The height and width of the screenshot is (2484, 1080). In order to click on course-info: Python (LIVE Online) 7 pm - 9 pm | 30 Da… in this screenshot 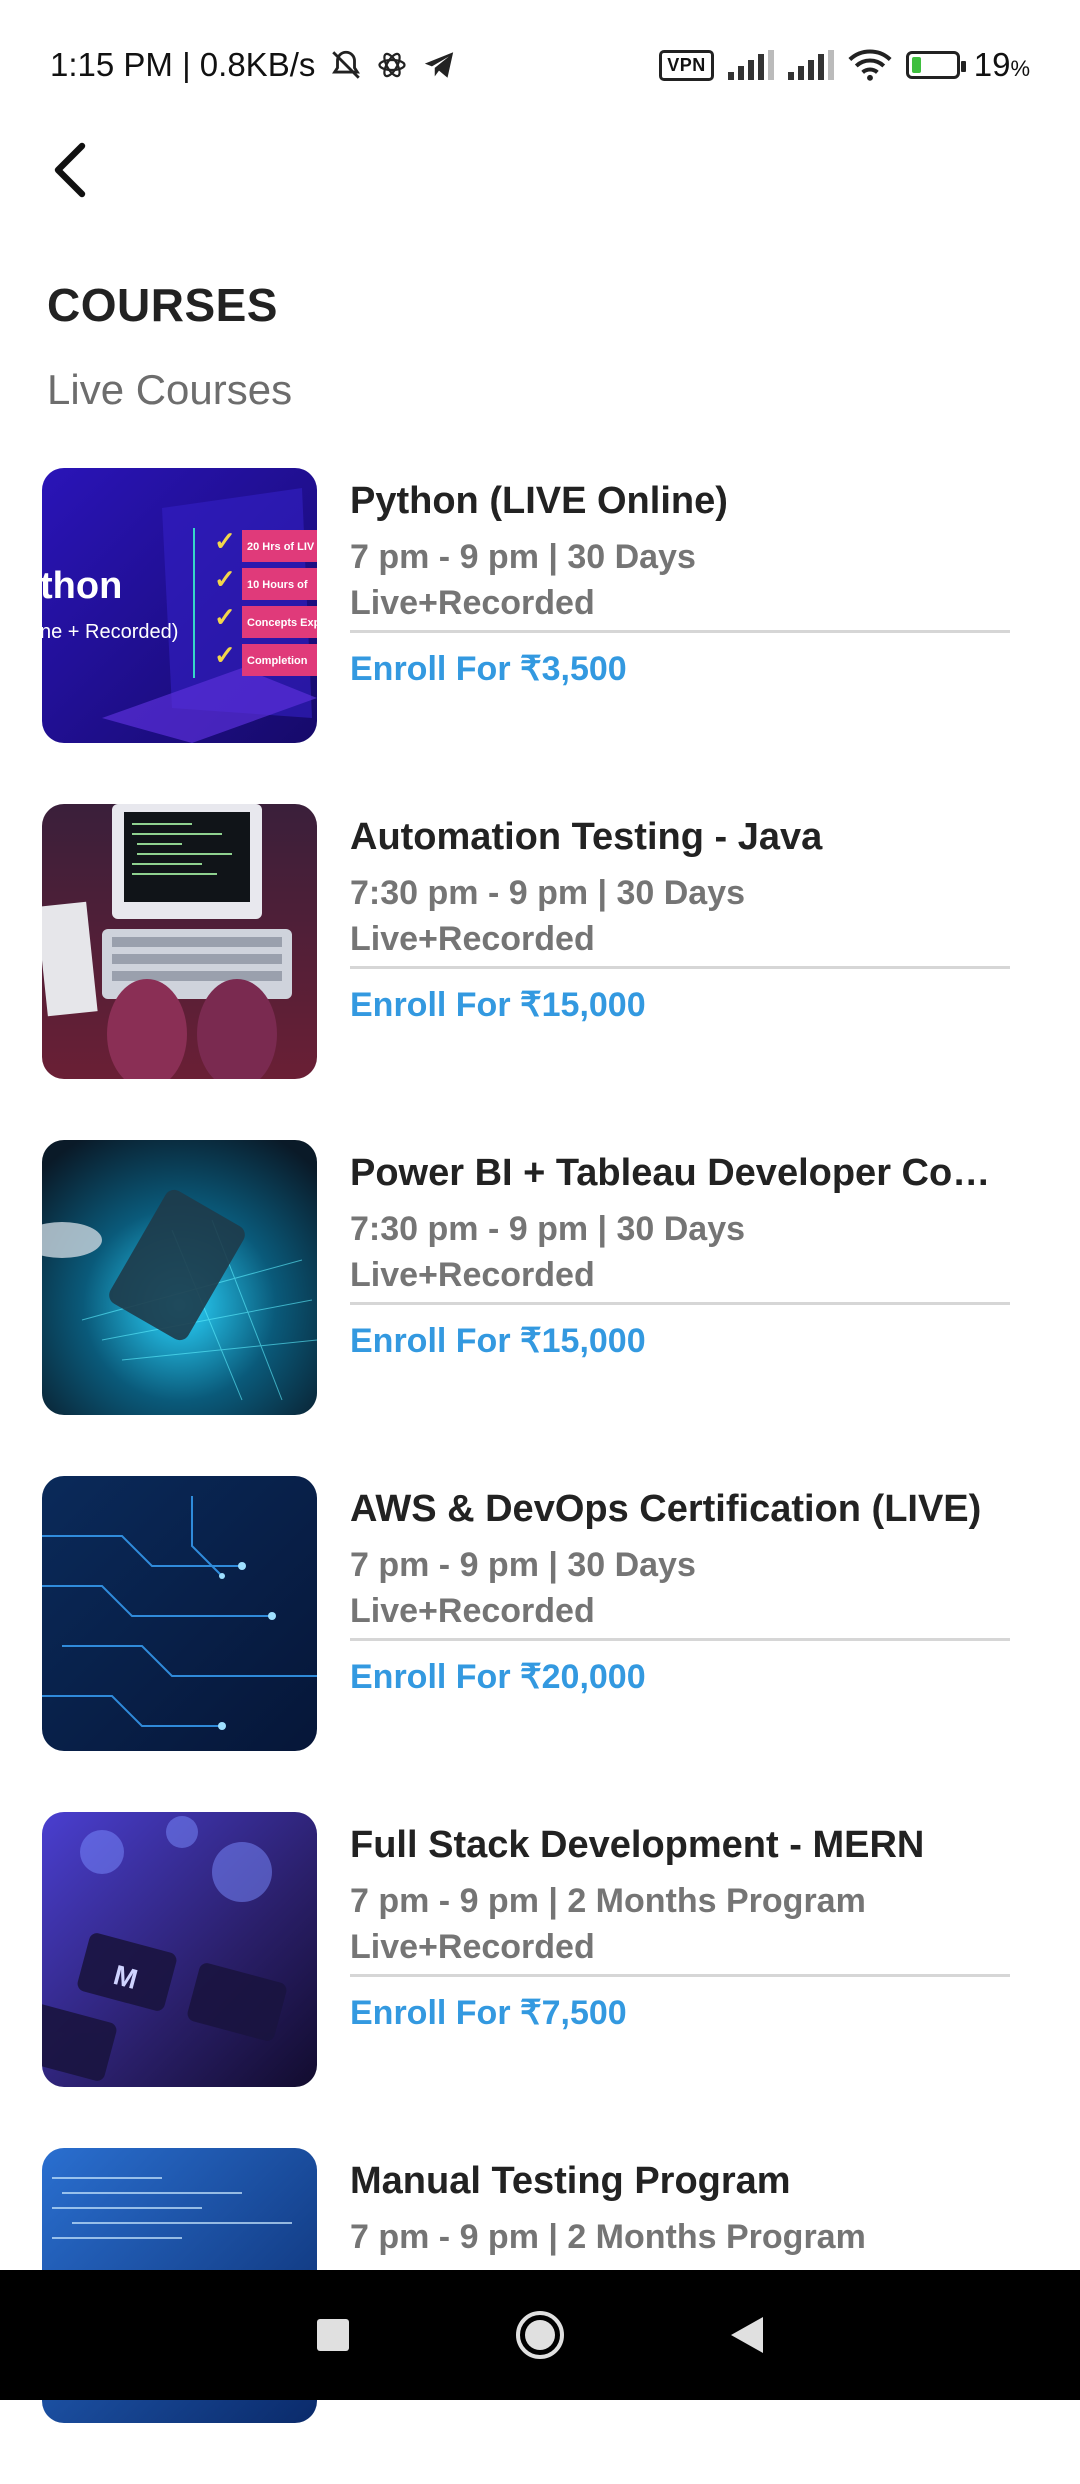, I will do `click(680, 584)`.